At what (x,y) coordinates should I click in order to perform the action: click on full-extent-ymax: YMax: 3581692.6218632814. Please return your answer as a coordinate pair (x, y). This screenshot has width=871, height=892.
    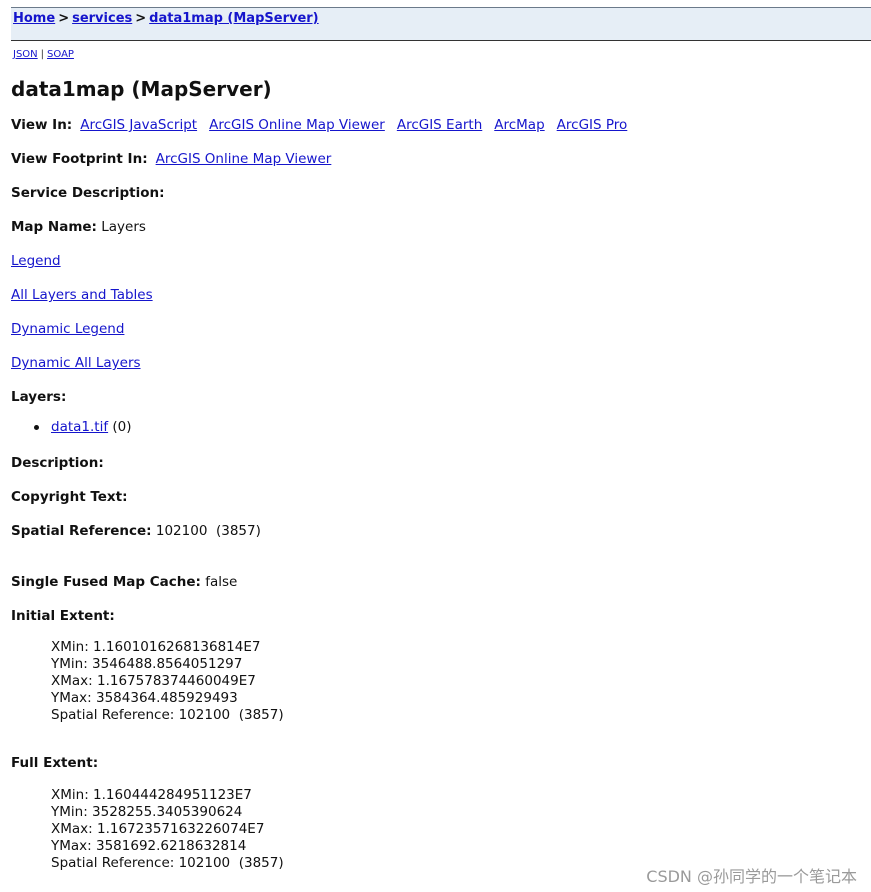
    Looking at the image, I should click on (149, 846).